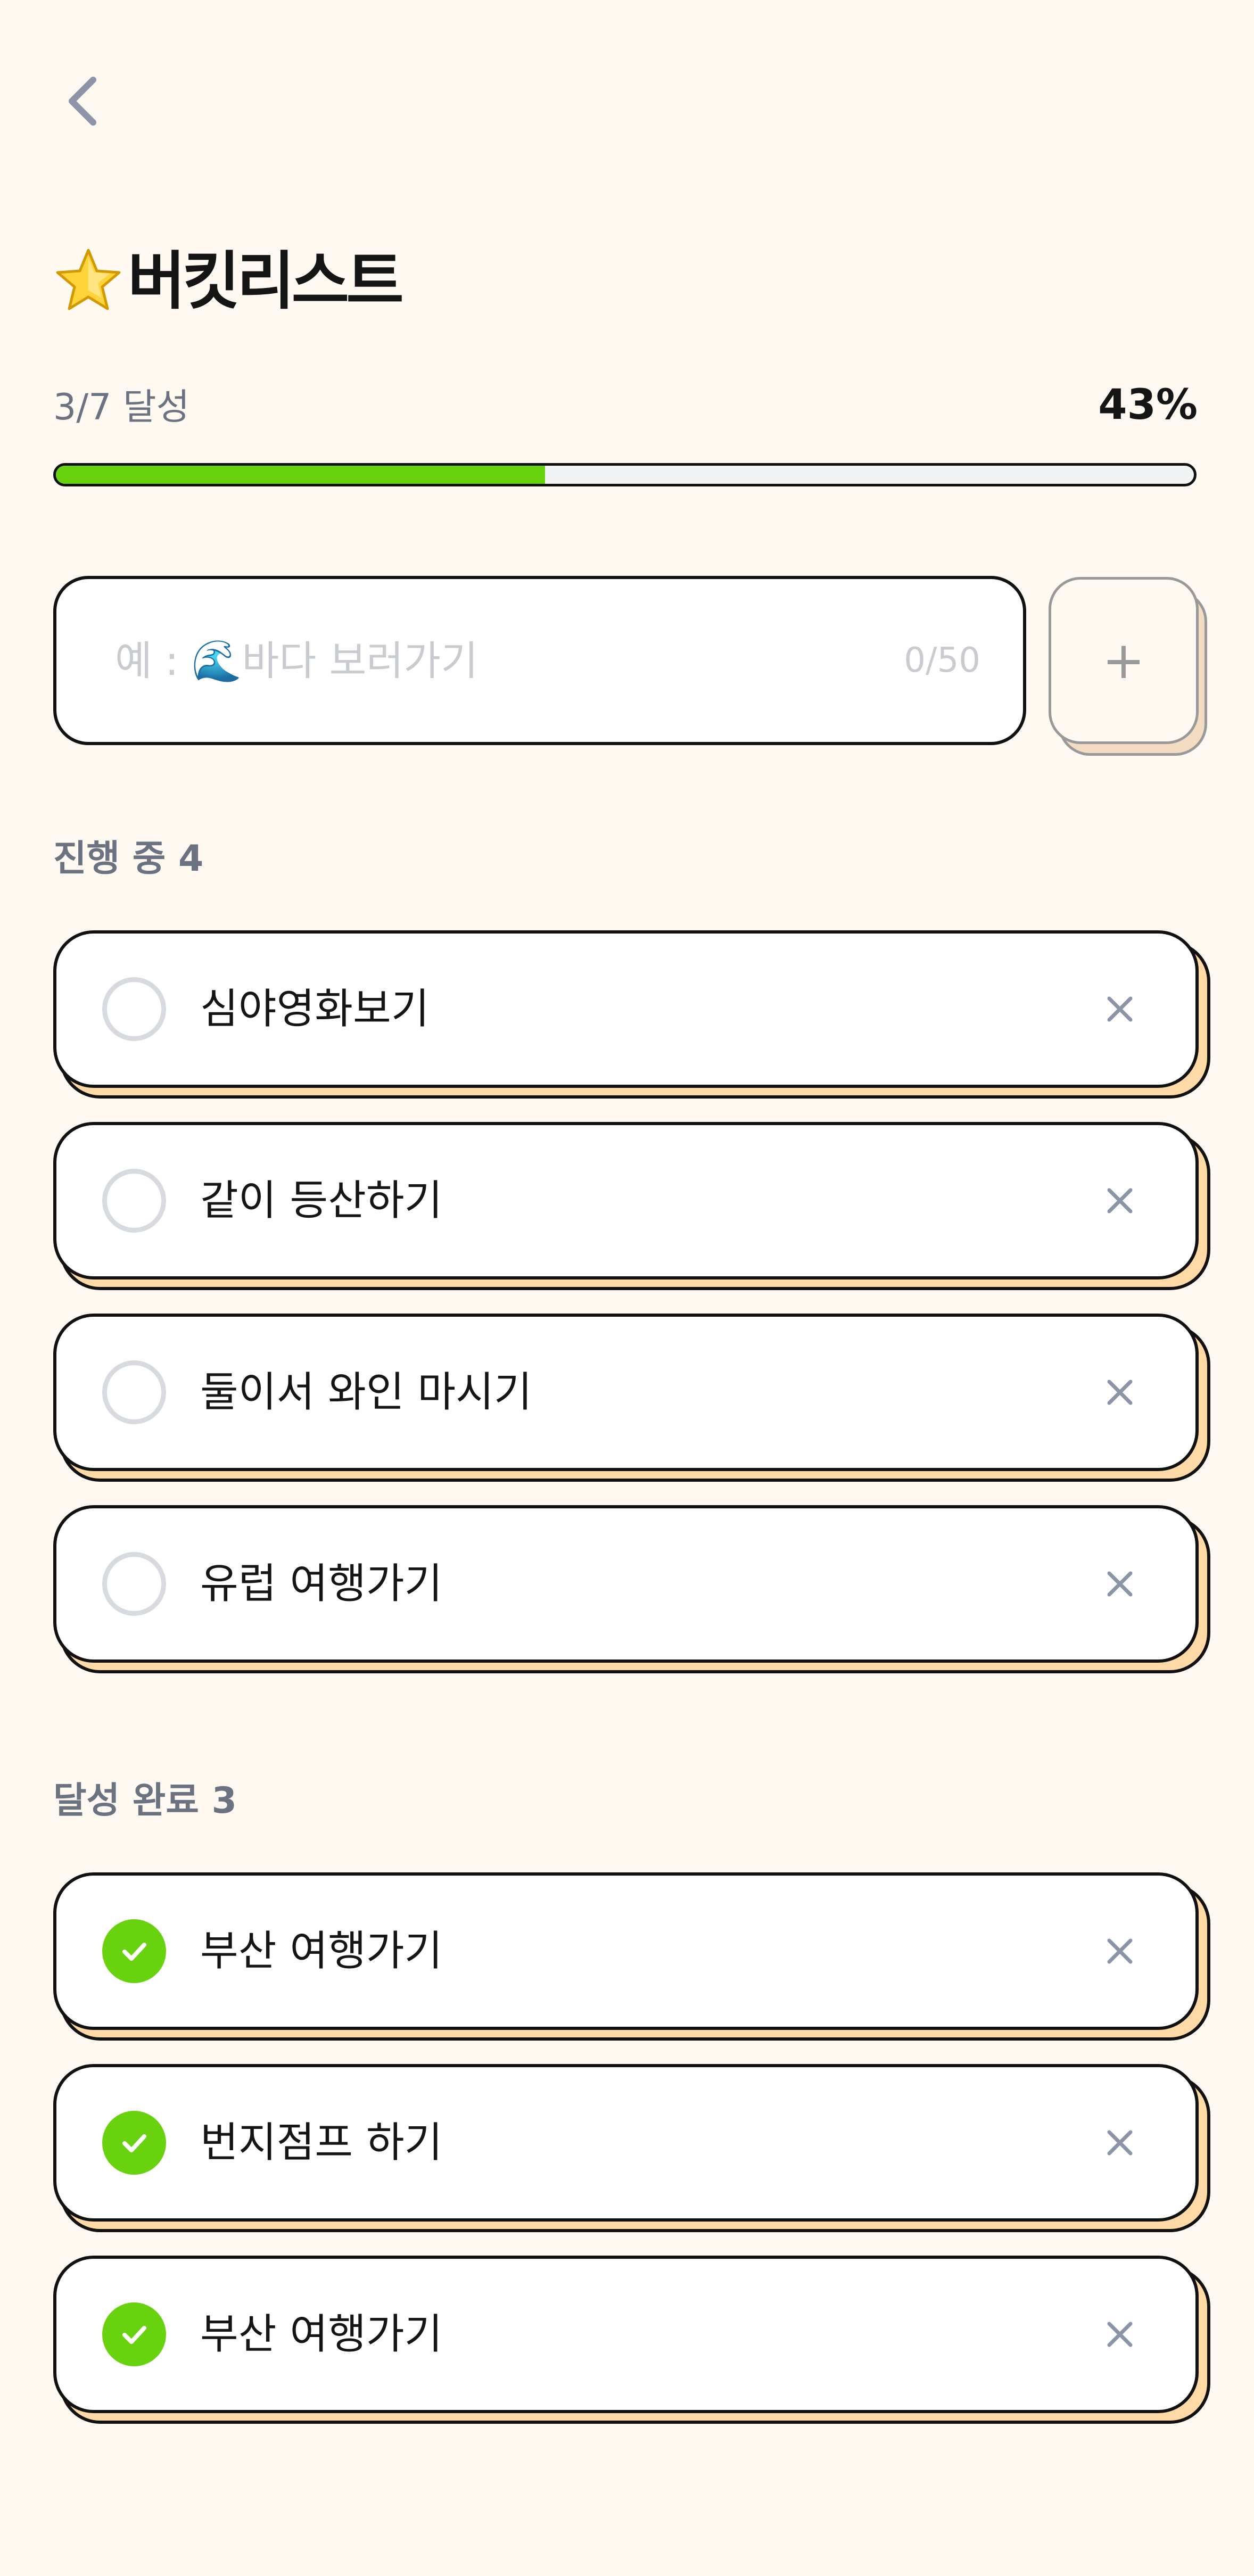 This screenshot has width=1254, height=2576. Describe the element at coordinates (266, 281) in the screenshot. I see `page-title-text: 버킷리스트` at that location.